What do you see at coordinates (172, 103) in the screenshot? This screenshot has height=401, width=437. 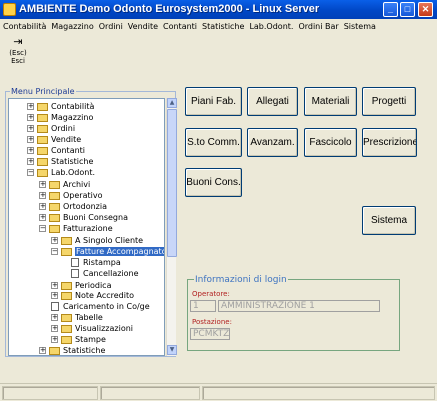 I see `scroll-up-arrow-icon: ▲` at bounding box center [172, 103].